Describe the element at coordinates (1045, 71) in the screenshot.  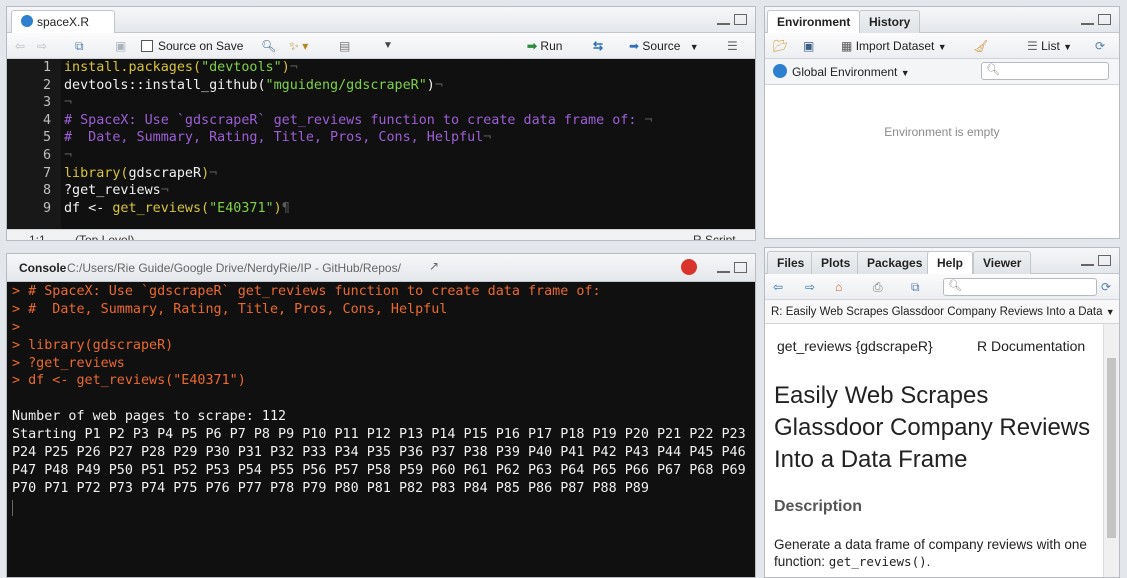
I see `environment-search-input: 🔍︎` at that location.